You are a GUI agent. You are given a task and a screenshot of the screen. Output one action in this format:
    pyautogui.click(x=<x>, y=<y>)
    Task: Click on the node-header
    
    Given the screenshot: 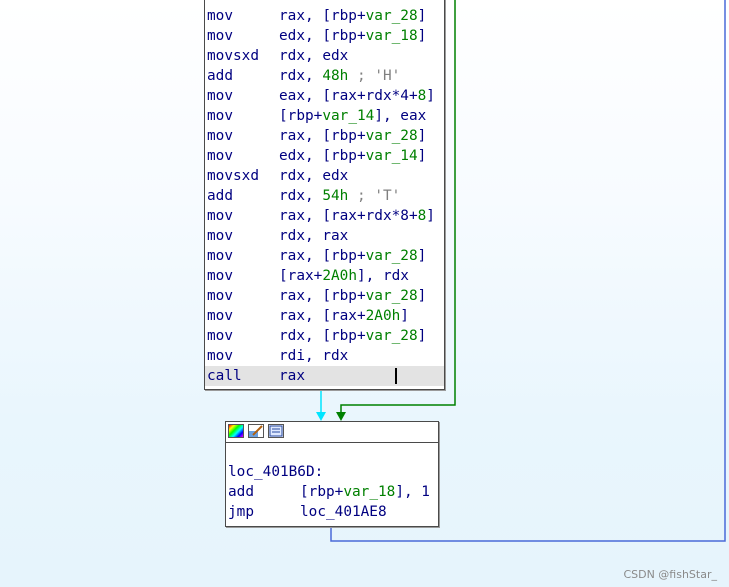 What is the action you would take?
    pyautogui.click(x=332, y=432)
    